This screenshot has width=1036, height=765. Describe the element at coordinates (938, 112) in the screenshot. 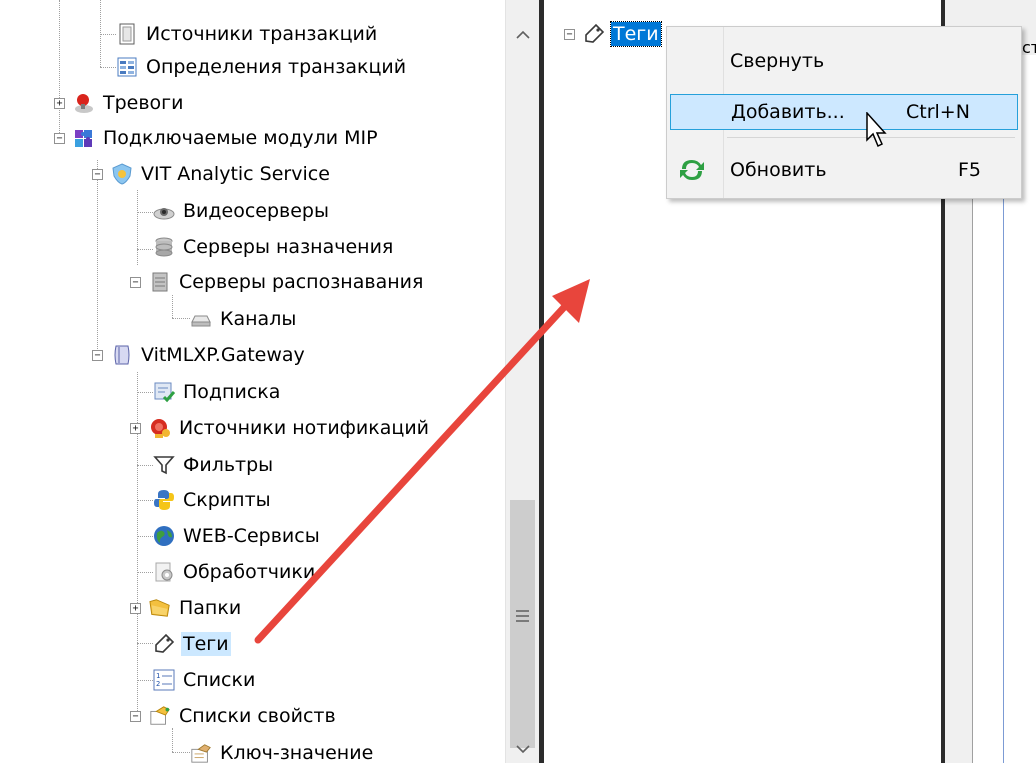

I see `menu-item-shortcut: Ctrl+N` at that location.